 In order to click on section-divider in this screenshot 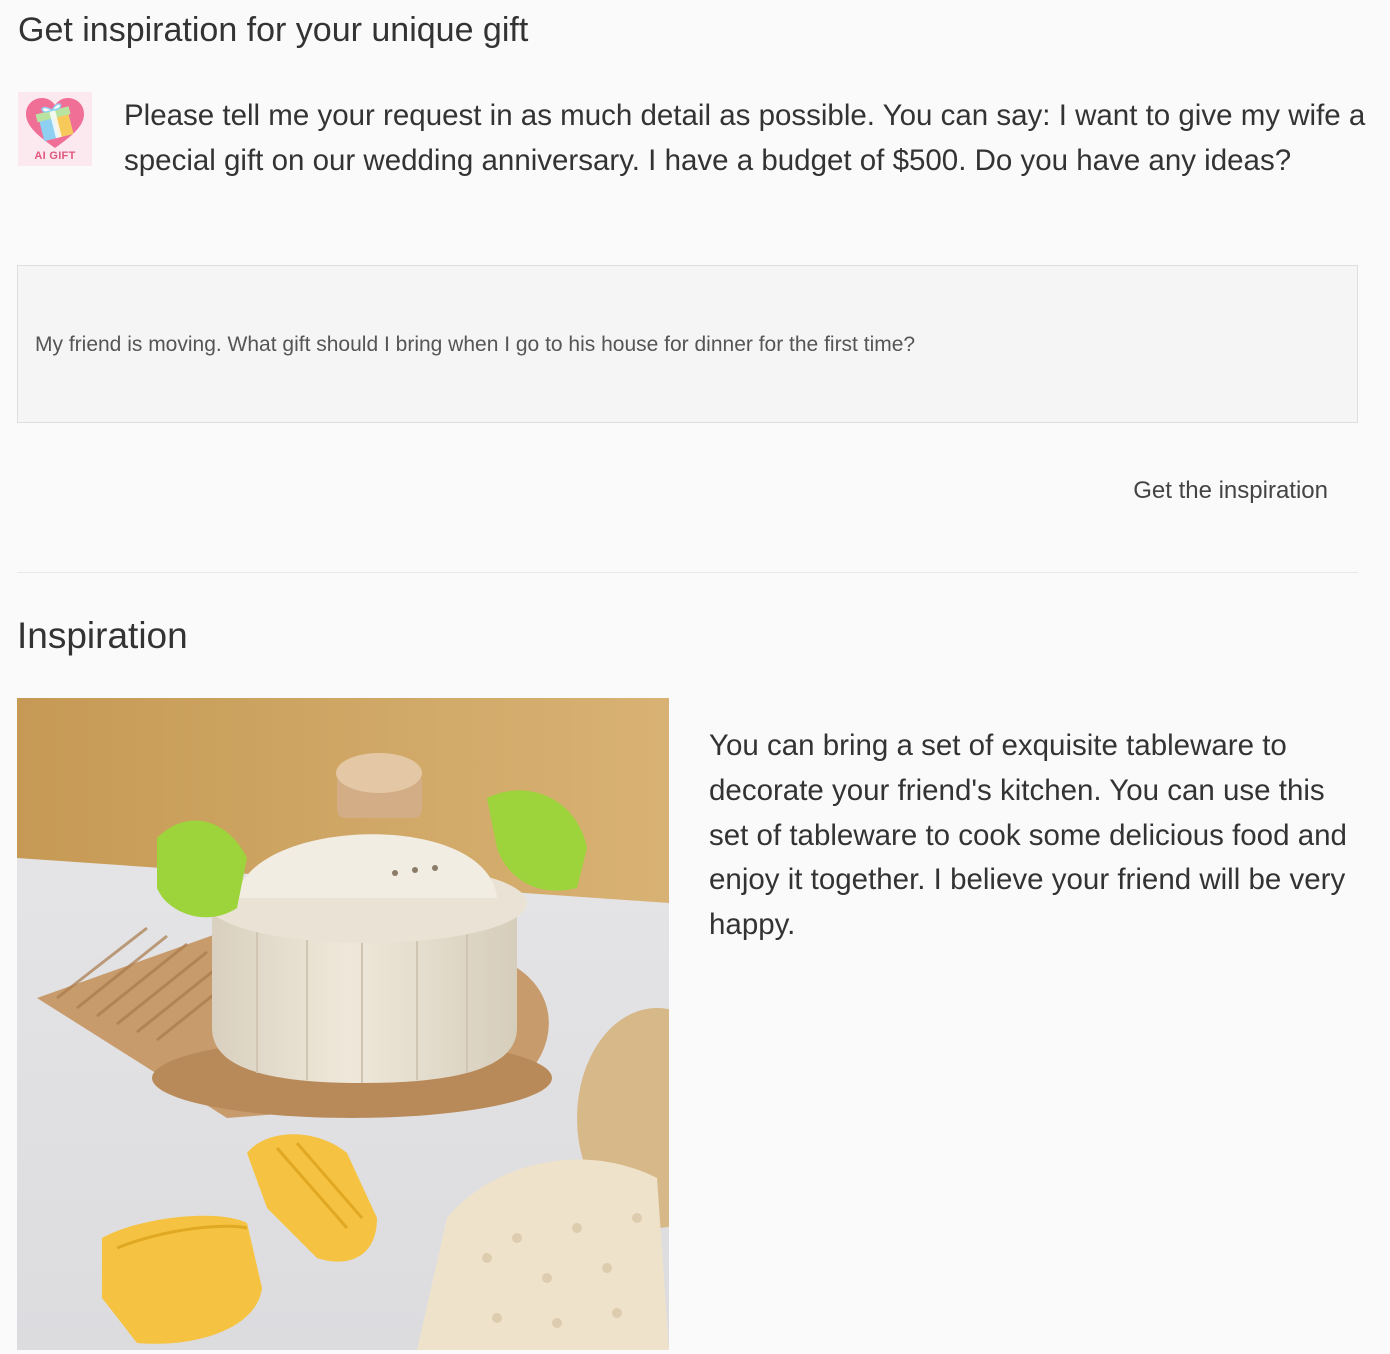, I will do `click(687, 572)`.